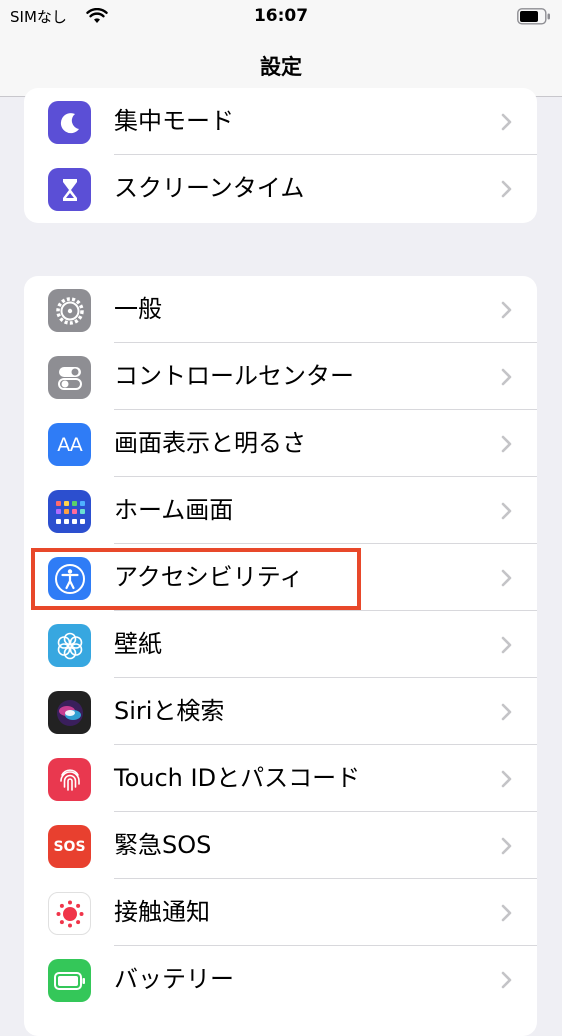 This screenshot has width=562, height=1036. What do you see at coordinates (138, 644) in the screenshot?
I see `settings-row-label: 壁紙` at bounding box center [138, 644].